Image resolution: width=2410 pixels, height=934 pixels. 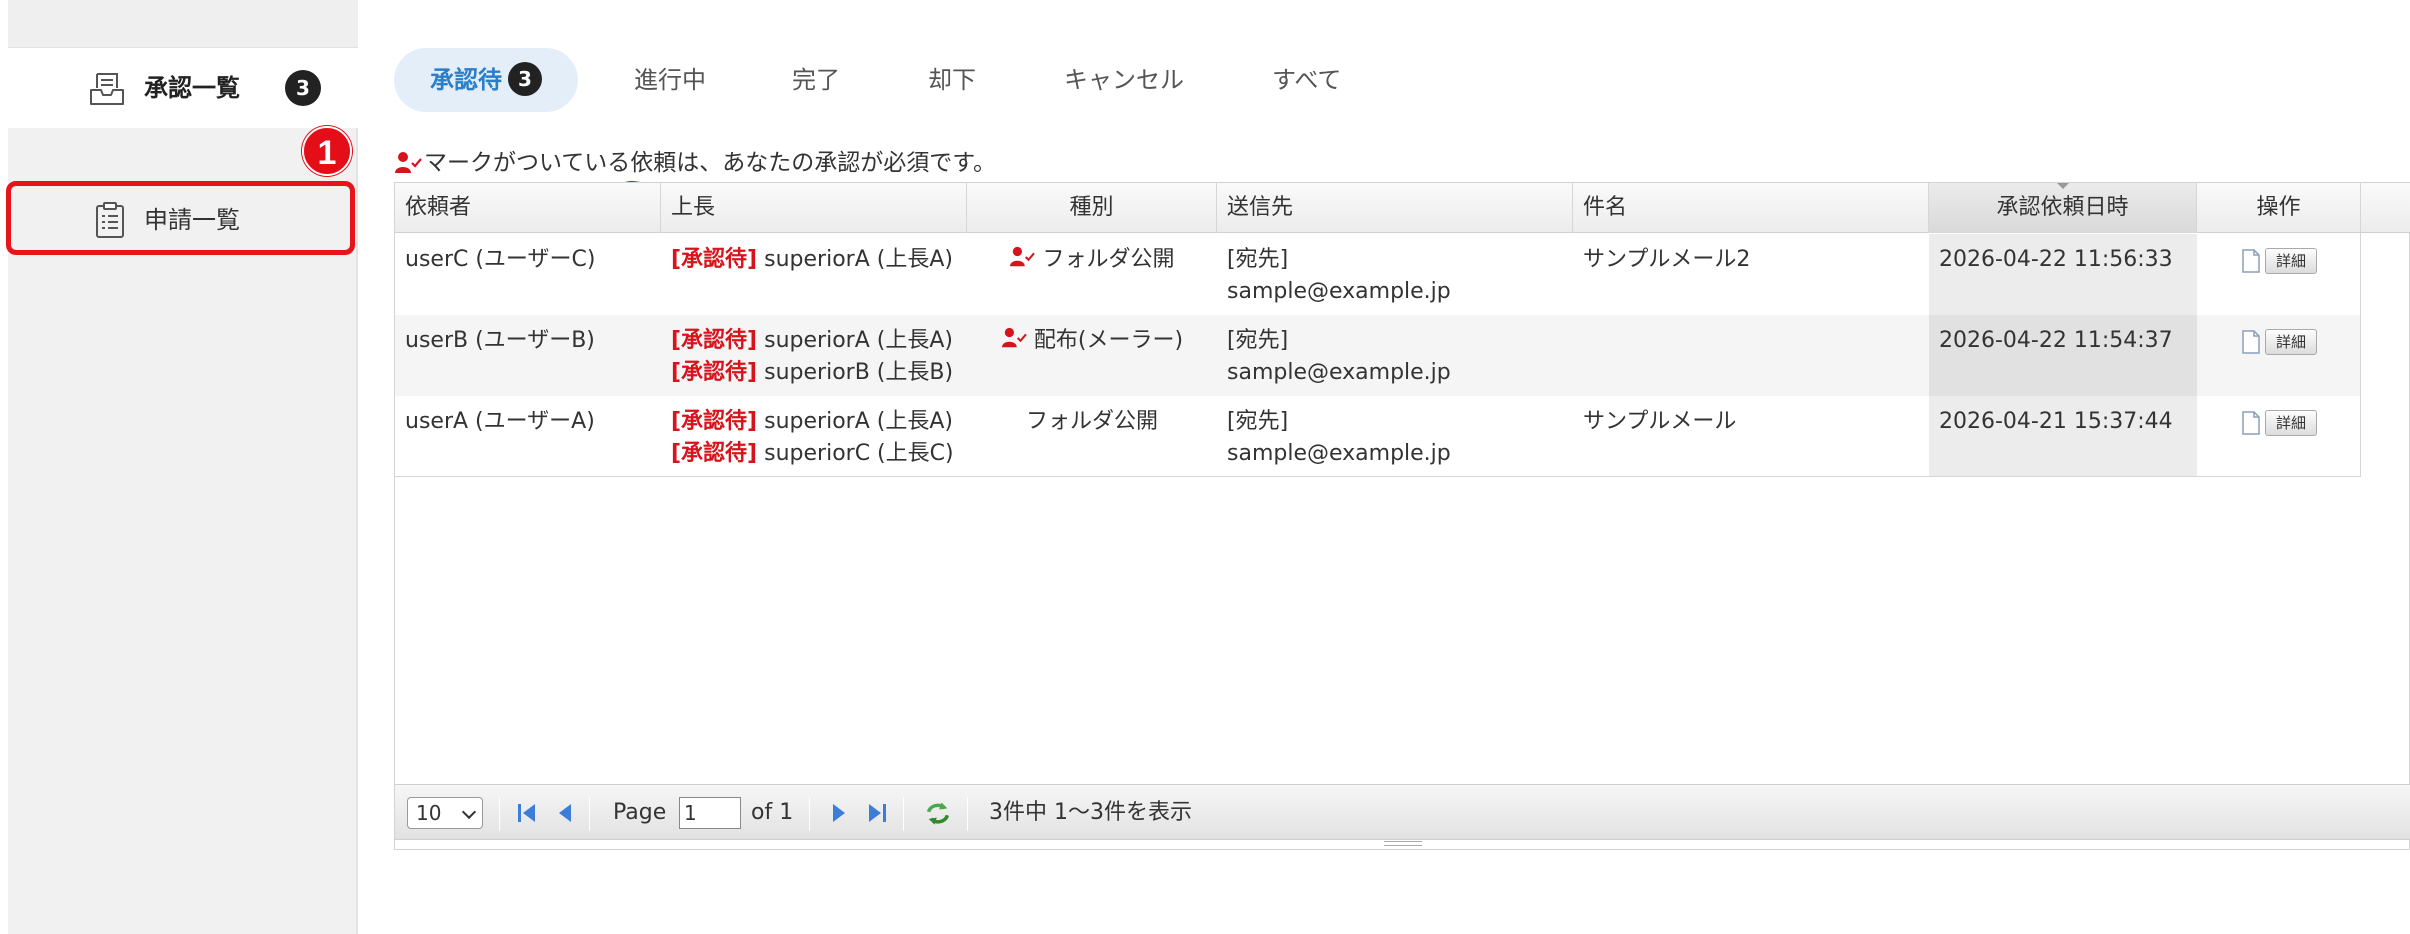 What do you see at coordinates (1751, 355) in the screenshot?
I see `subject-cell` at bounding box center [1751, 355].